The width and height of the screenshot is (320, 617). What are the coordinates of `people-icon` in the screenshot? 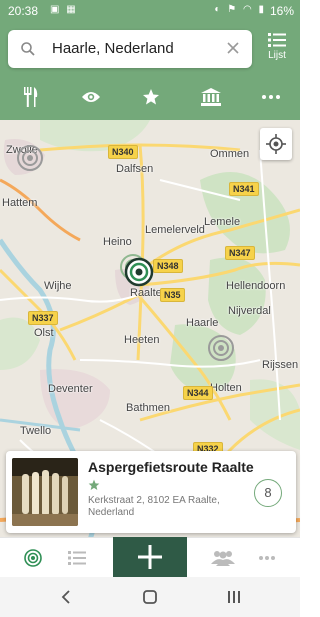 It's located at (223, 558).